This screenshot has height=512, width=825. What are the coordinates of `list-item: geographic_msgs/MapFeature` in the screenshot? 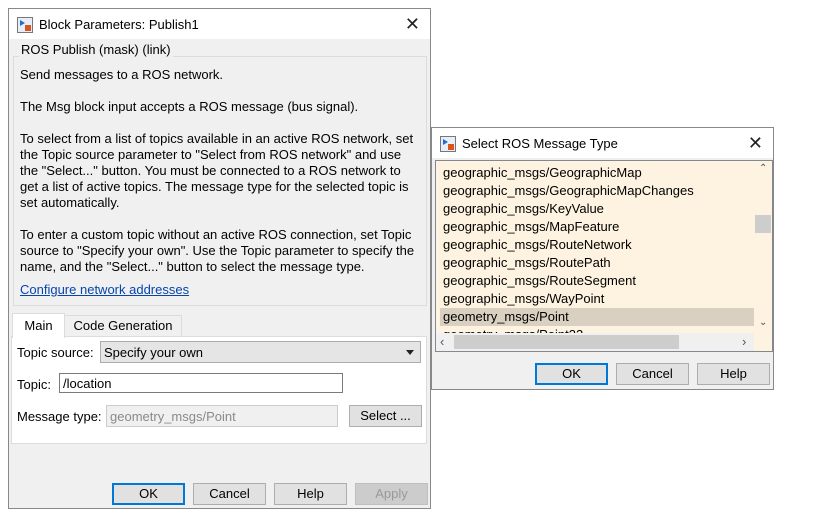 It's located at (598, 227).